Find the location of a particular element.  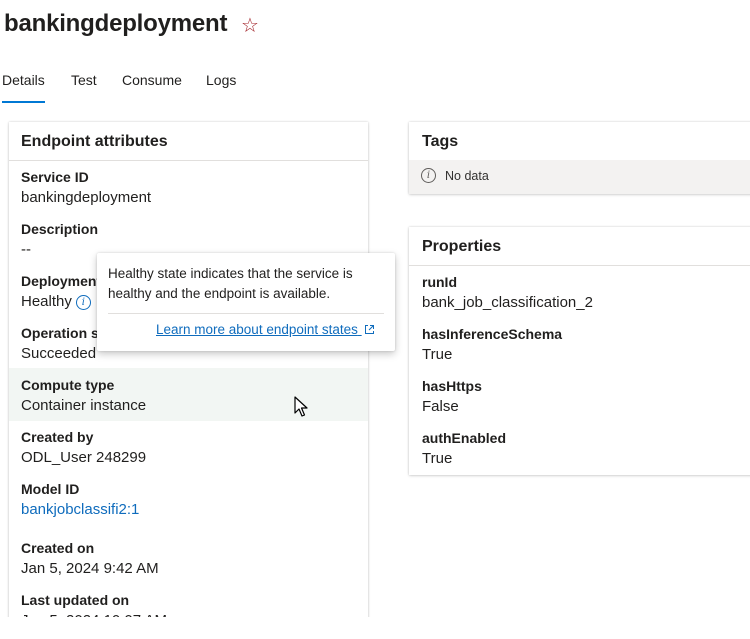

created-on-value: Jan 5, 2024 9:42 AM is located at coordinates (90, 568).